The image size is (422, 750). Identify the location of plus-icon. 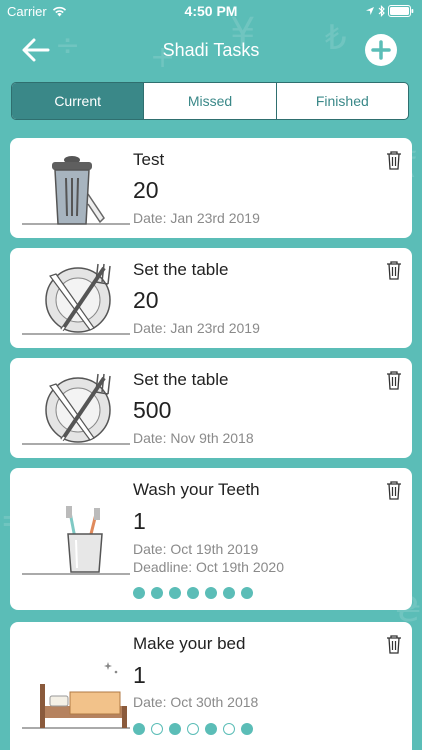
(381, 50).